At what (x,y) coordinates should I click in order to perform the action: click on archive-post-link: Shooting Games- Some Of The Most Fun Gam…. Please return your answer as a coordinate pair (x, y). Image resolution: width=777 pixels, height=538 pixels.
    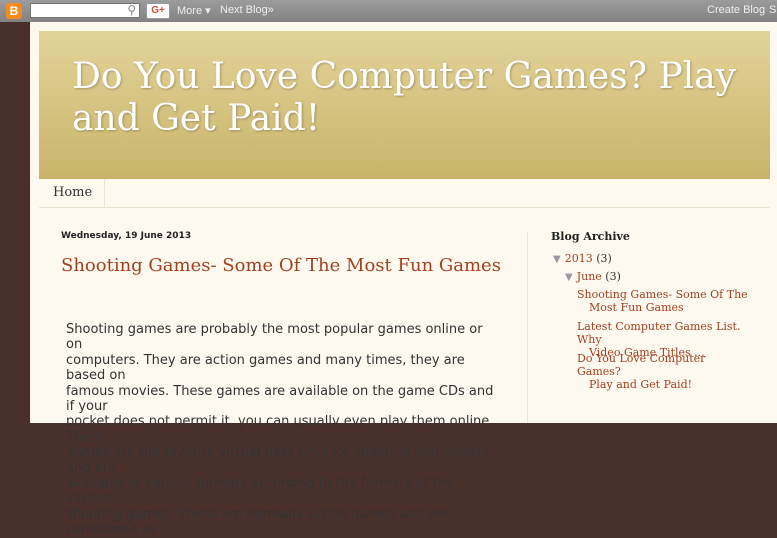
    Looking at the image, I should click on (664, 301).